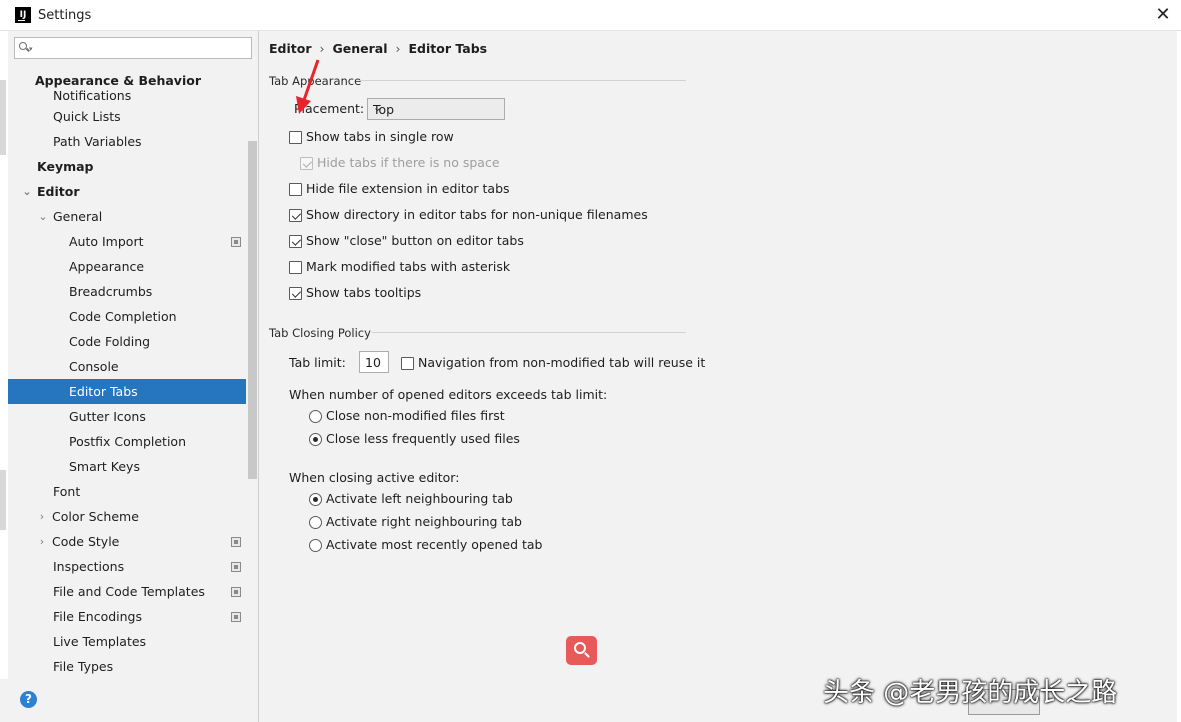 The width and height of the screenshot is (1181, 722). Describe the element at coordinates (970, 693) in the screenshot. I see `watermark-text: 头条 @老男孩的成长之路` at that location.